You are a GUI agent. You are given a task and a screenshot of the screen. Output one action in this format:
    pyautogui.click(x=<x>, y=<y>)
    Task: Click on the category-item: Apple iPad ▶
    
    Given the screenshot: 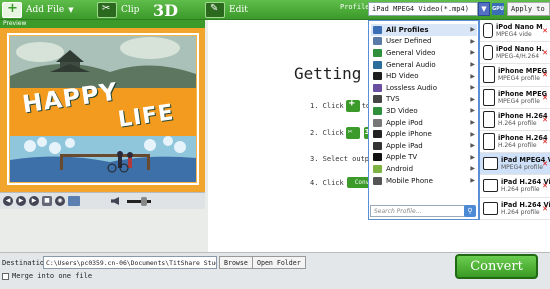 What is the action you would take?
    pyautogui.click(x=424, y=146)
    